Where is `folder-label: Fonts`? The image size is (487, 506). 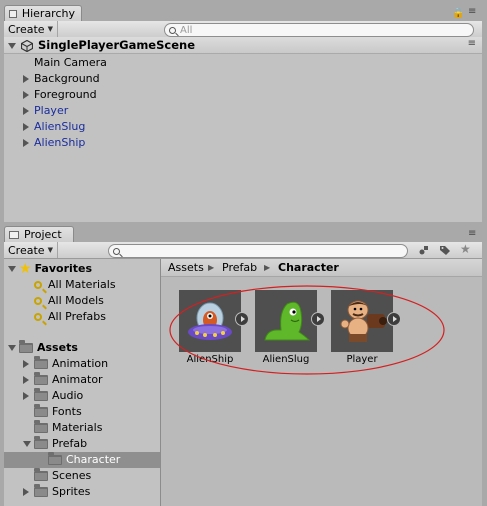
folder-label: Fonts is located at coordinates (67, 411).